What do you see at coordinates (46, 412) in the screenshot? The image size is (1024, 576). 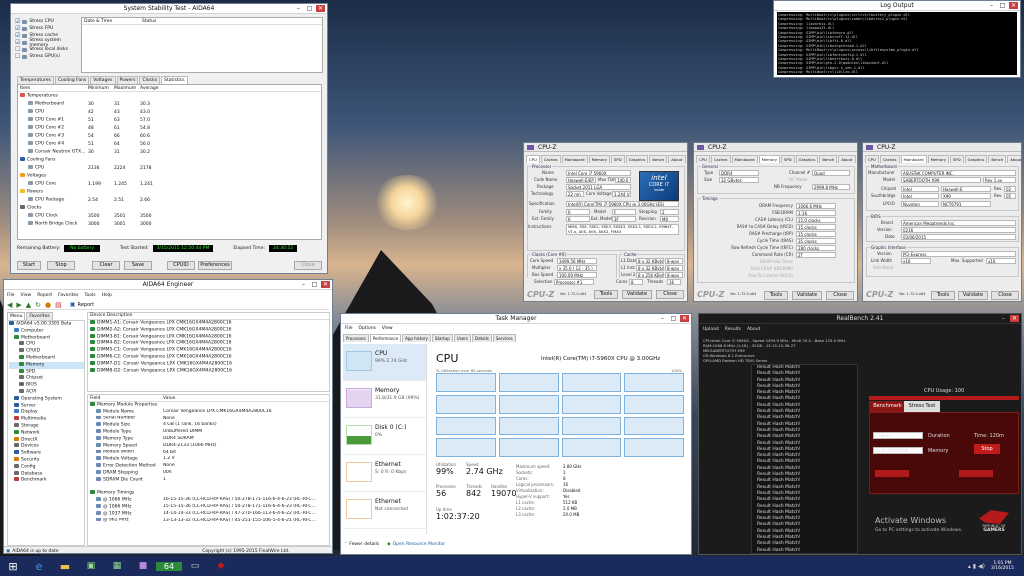 I see `tree-item: Display` at bounding box center [46, 412].